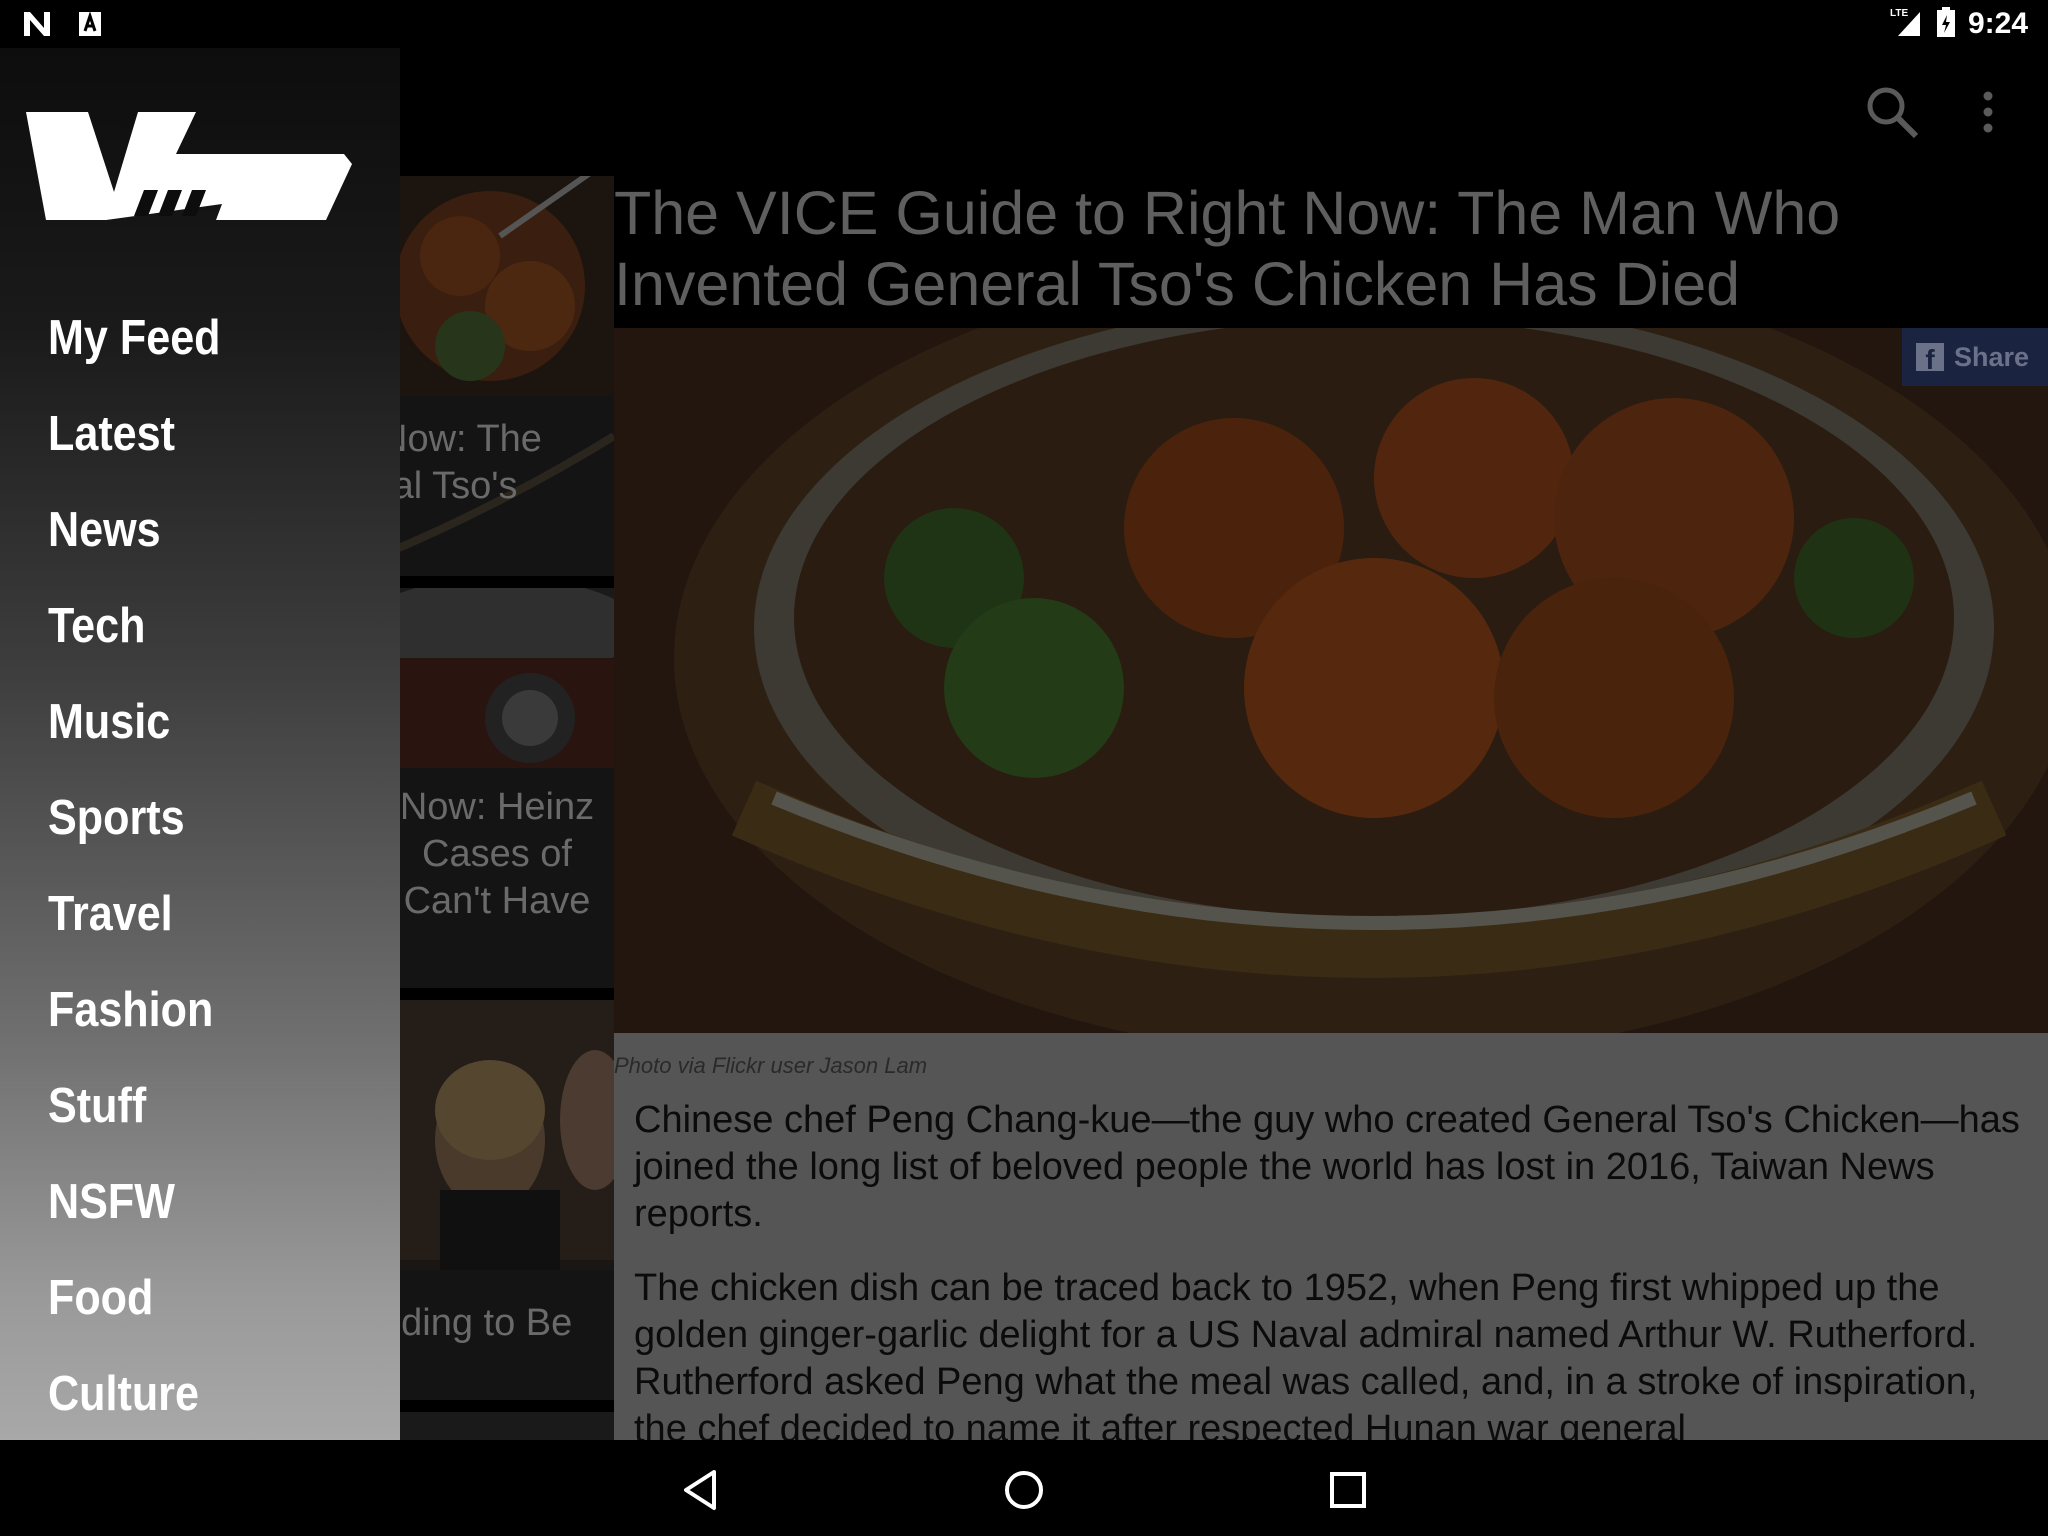 This screenshot has height=1536, width=2048. I want to click on more-vert-icon, so click(1988, 112).